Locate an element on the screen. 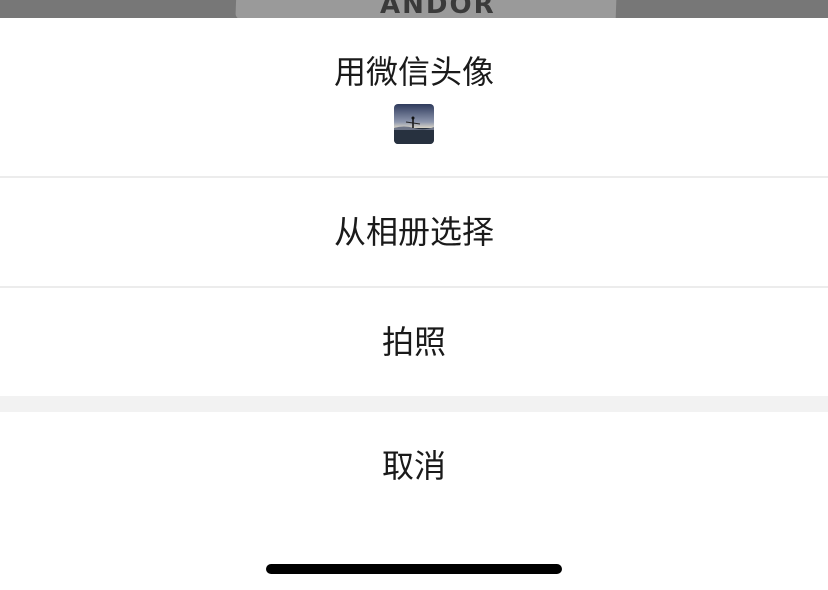 This screenshot has width=828, height=590. take-photo-label: 拍照 is located at coordinates (413, 342).